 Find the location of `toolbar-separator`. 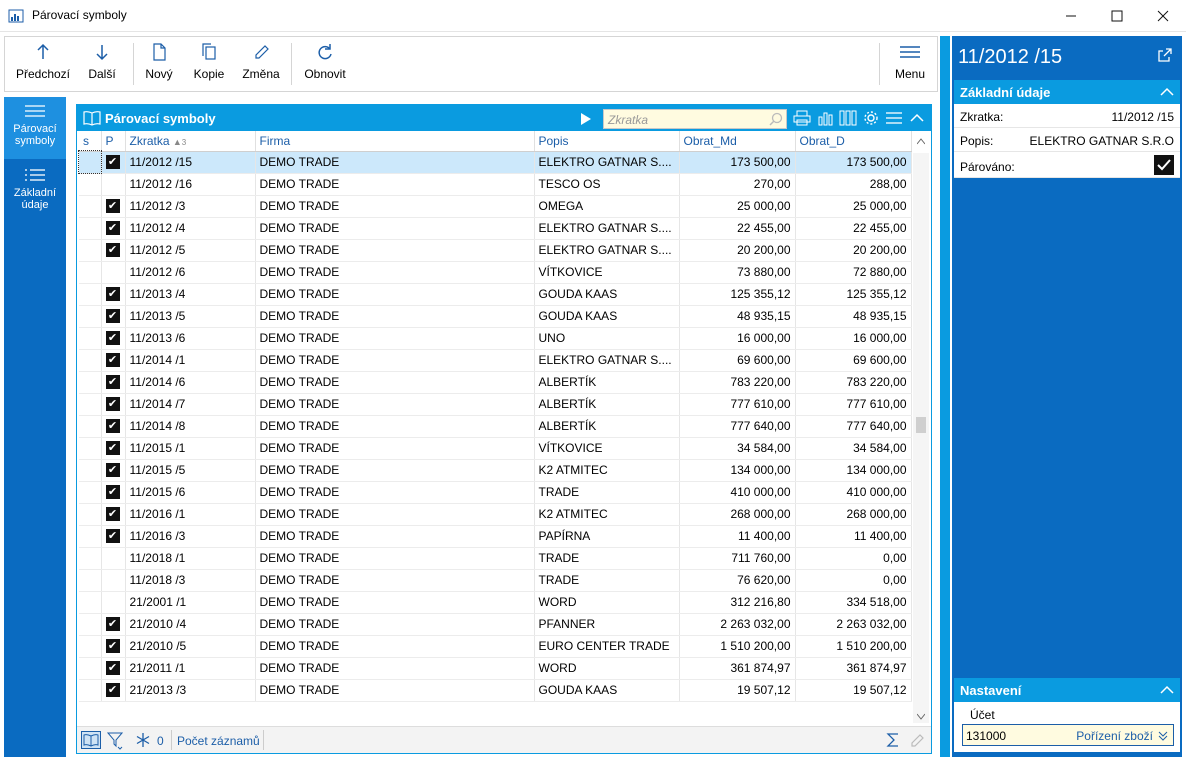

toolbar-separator is located at coordinates (133, 64).